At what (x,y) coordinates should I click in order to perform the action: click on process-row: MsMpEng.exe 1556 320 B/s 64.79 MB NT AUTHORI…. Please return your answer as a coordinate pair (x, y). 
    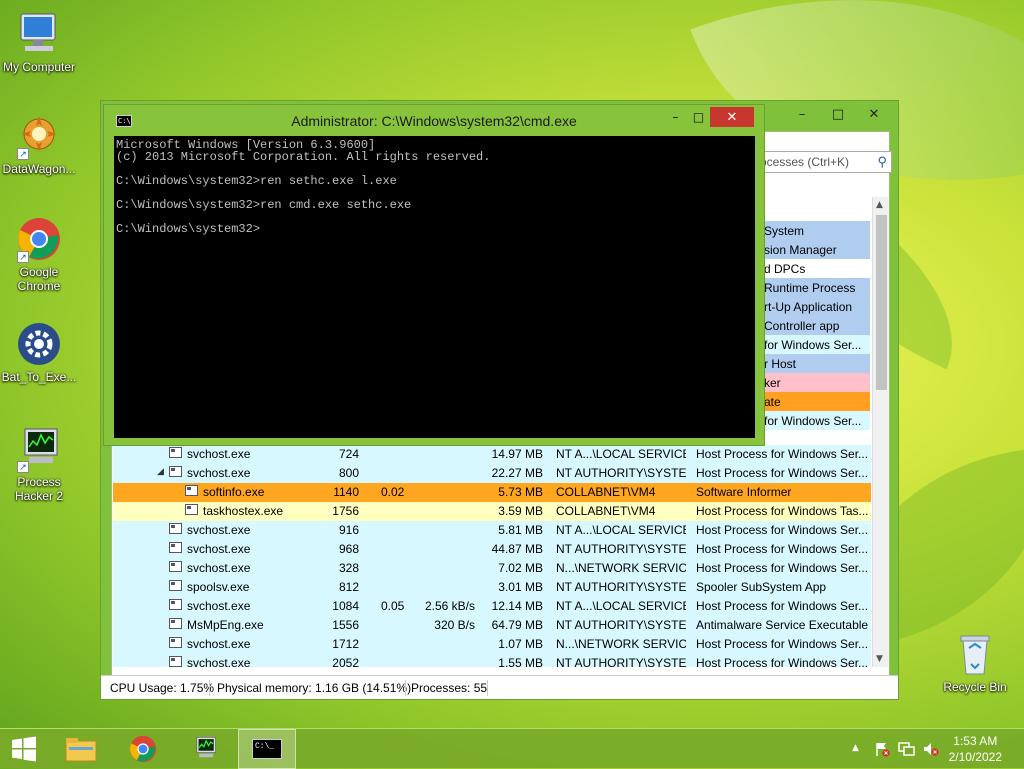
    Looking at the image, I should click on (492, 625).